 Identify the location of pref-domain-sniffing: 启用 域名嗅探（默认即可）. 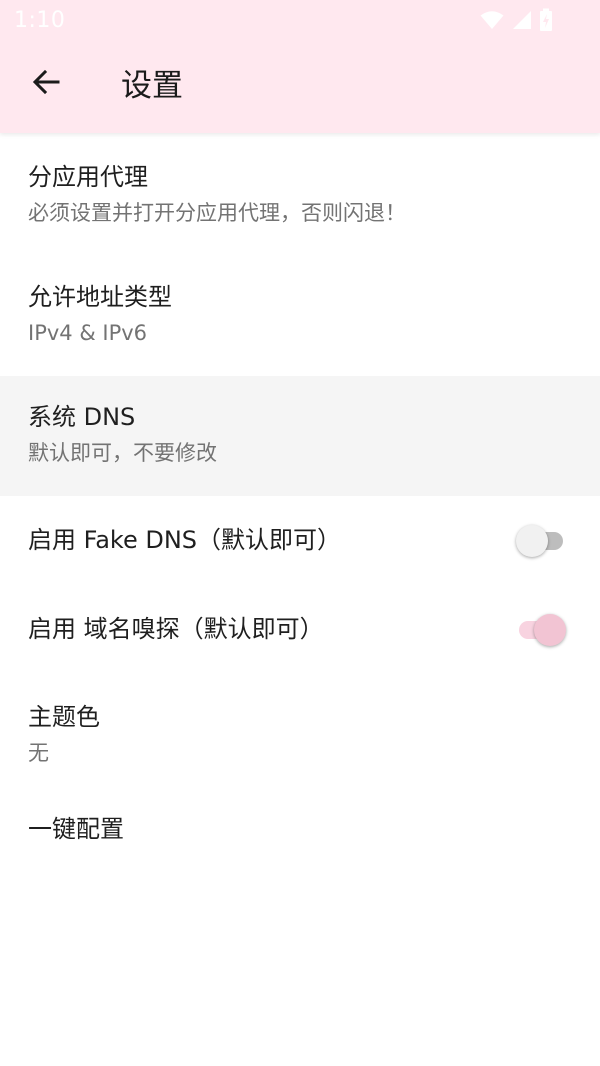
(300, 629).